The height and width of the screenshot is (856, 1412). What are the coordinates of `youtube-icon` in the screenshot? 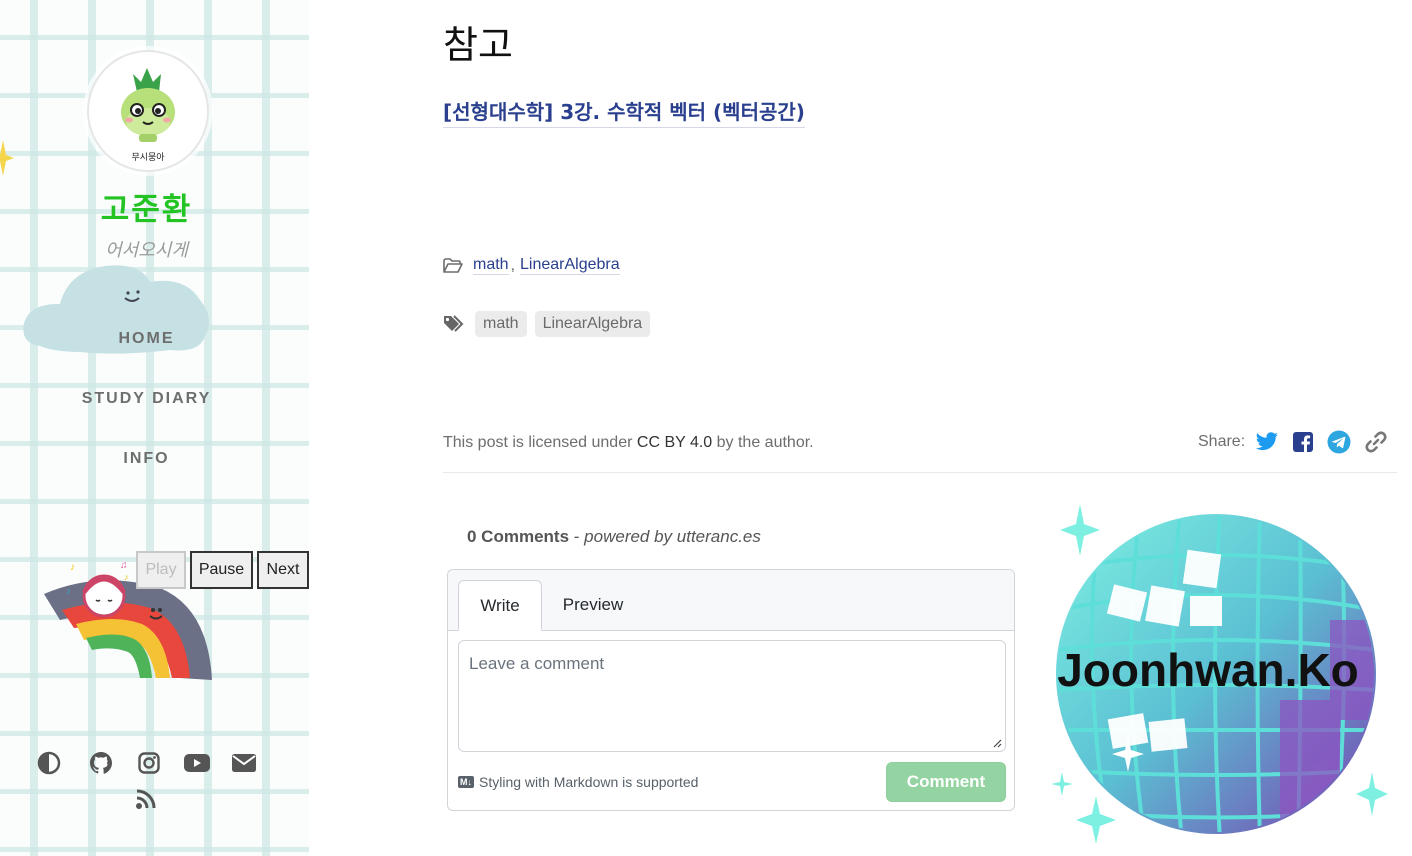 It's located at (197, 763).